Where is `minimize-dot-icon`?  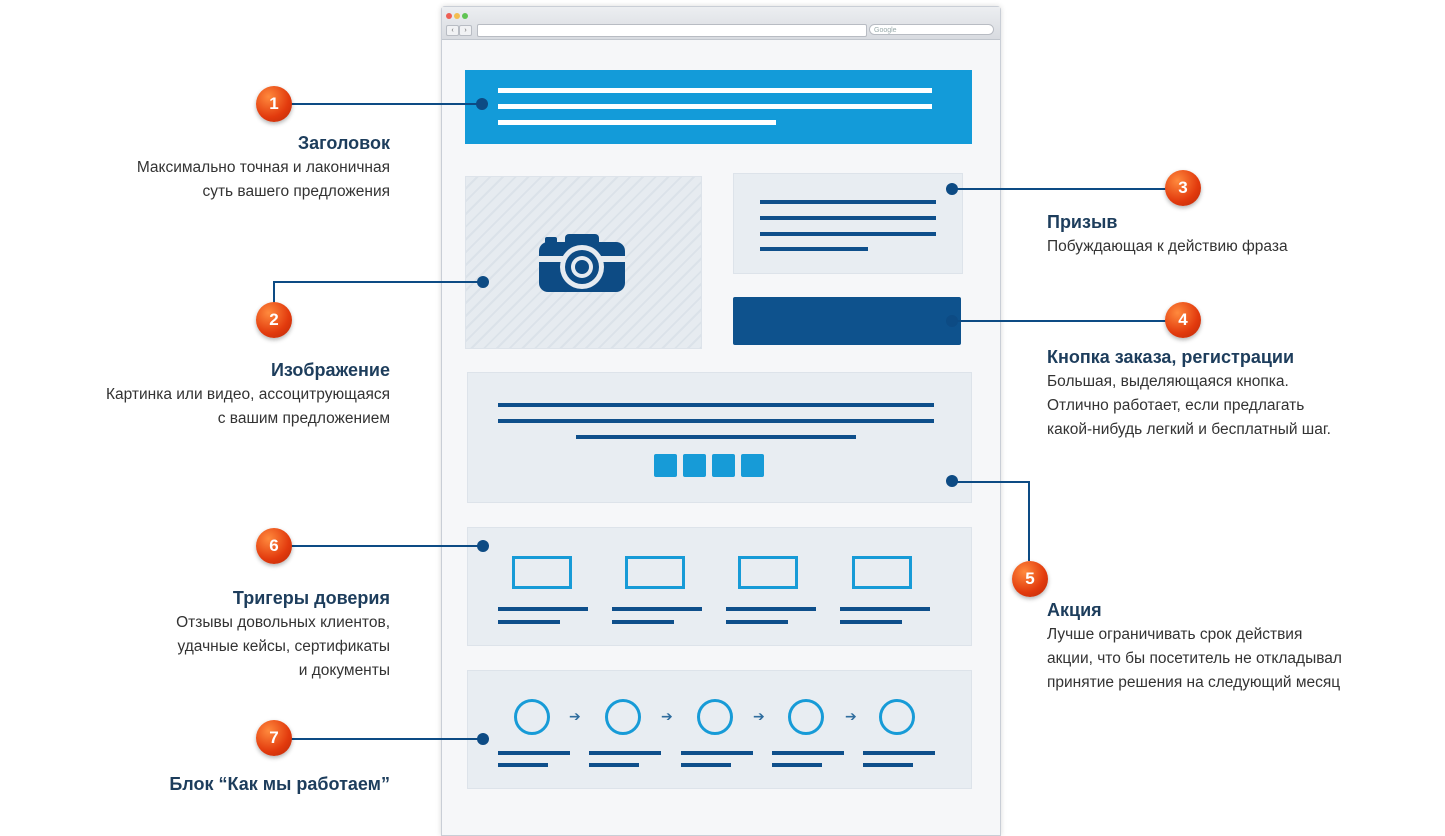
minimize-dot-icon is located at coordinates (457, 16).